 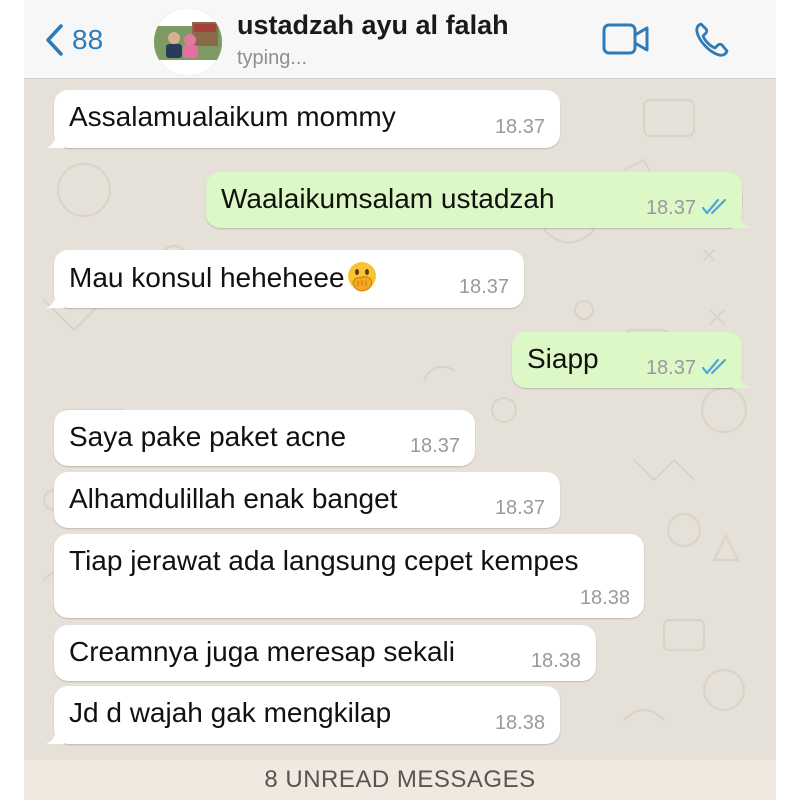 What do you see at coordinates (54, 40) in the screenshot?
I see `chevron-left-icon` at bounding box center [54, 40].